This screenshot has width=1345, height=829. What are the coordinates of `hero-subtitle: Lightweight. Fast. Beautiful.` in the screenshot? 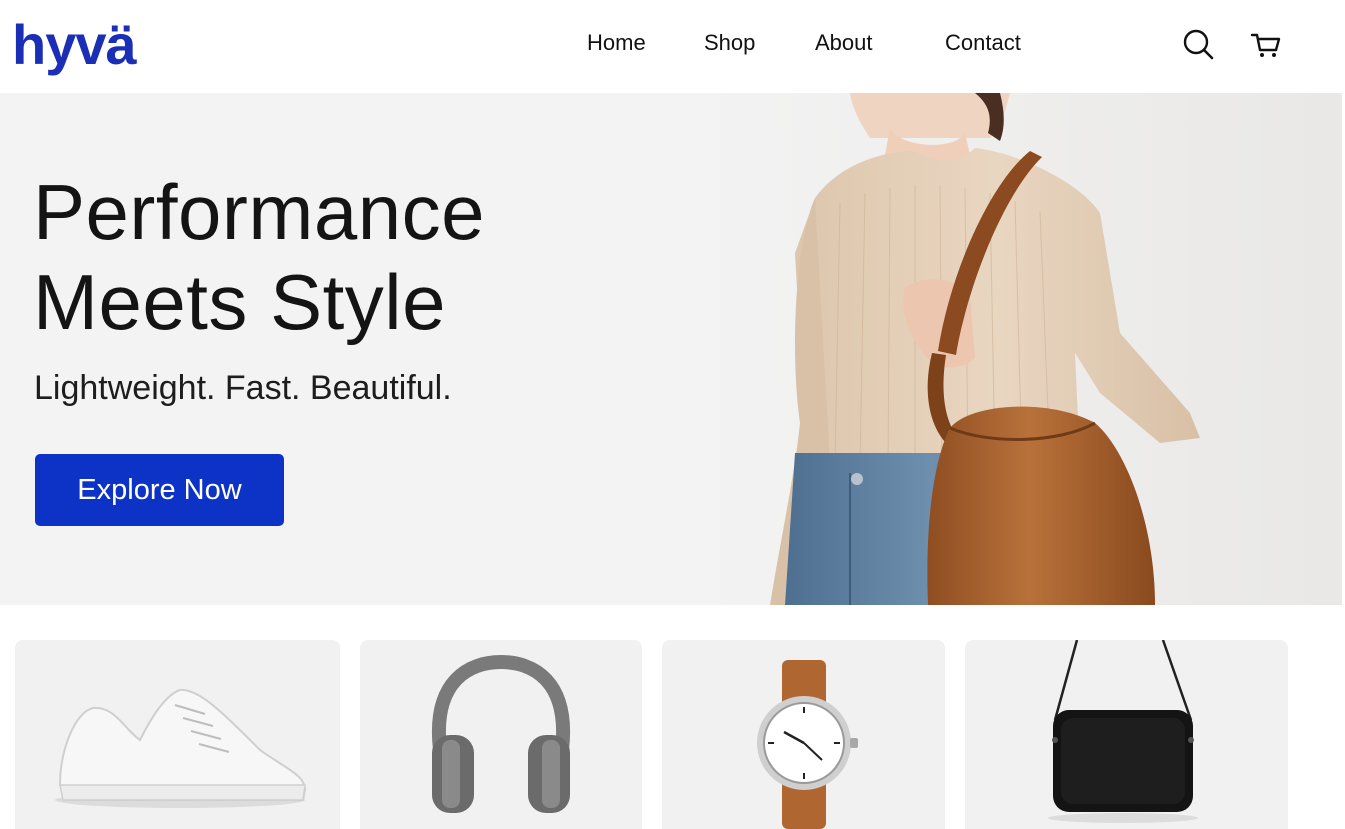 It's located at (243, 388).